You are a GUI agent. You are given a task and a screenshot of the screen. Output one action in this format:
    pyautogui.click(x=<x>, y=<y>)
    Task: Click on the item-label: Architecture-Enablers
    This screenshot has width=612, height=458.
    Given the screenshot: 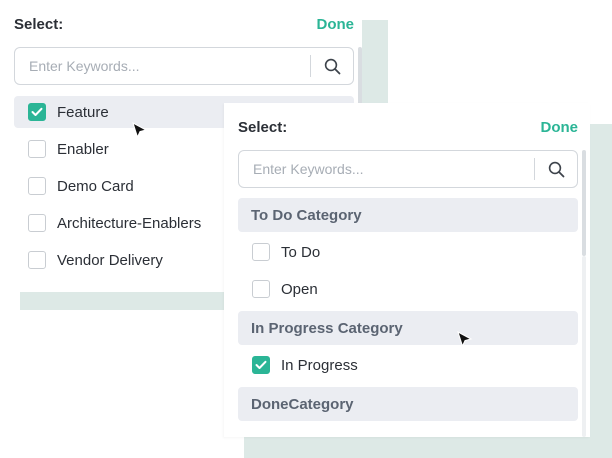 What is the action you would take?
    pyautogui.click(x=129, y=223)
    